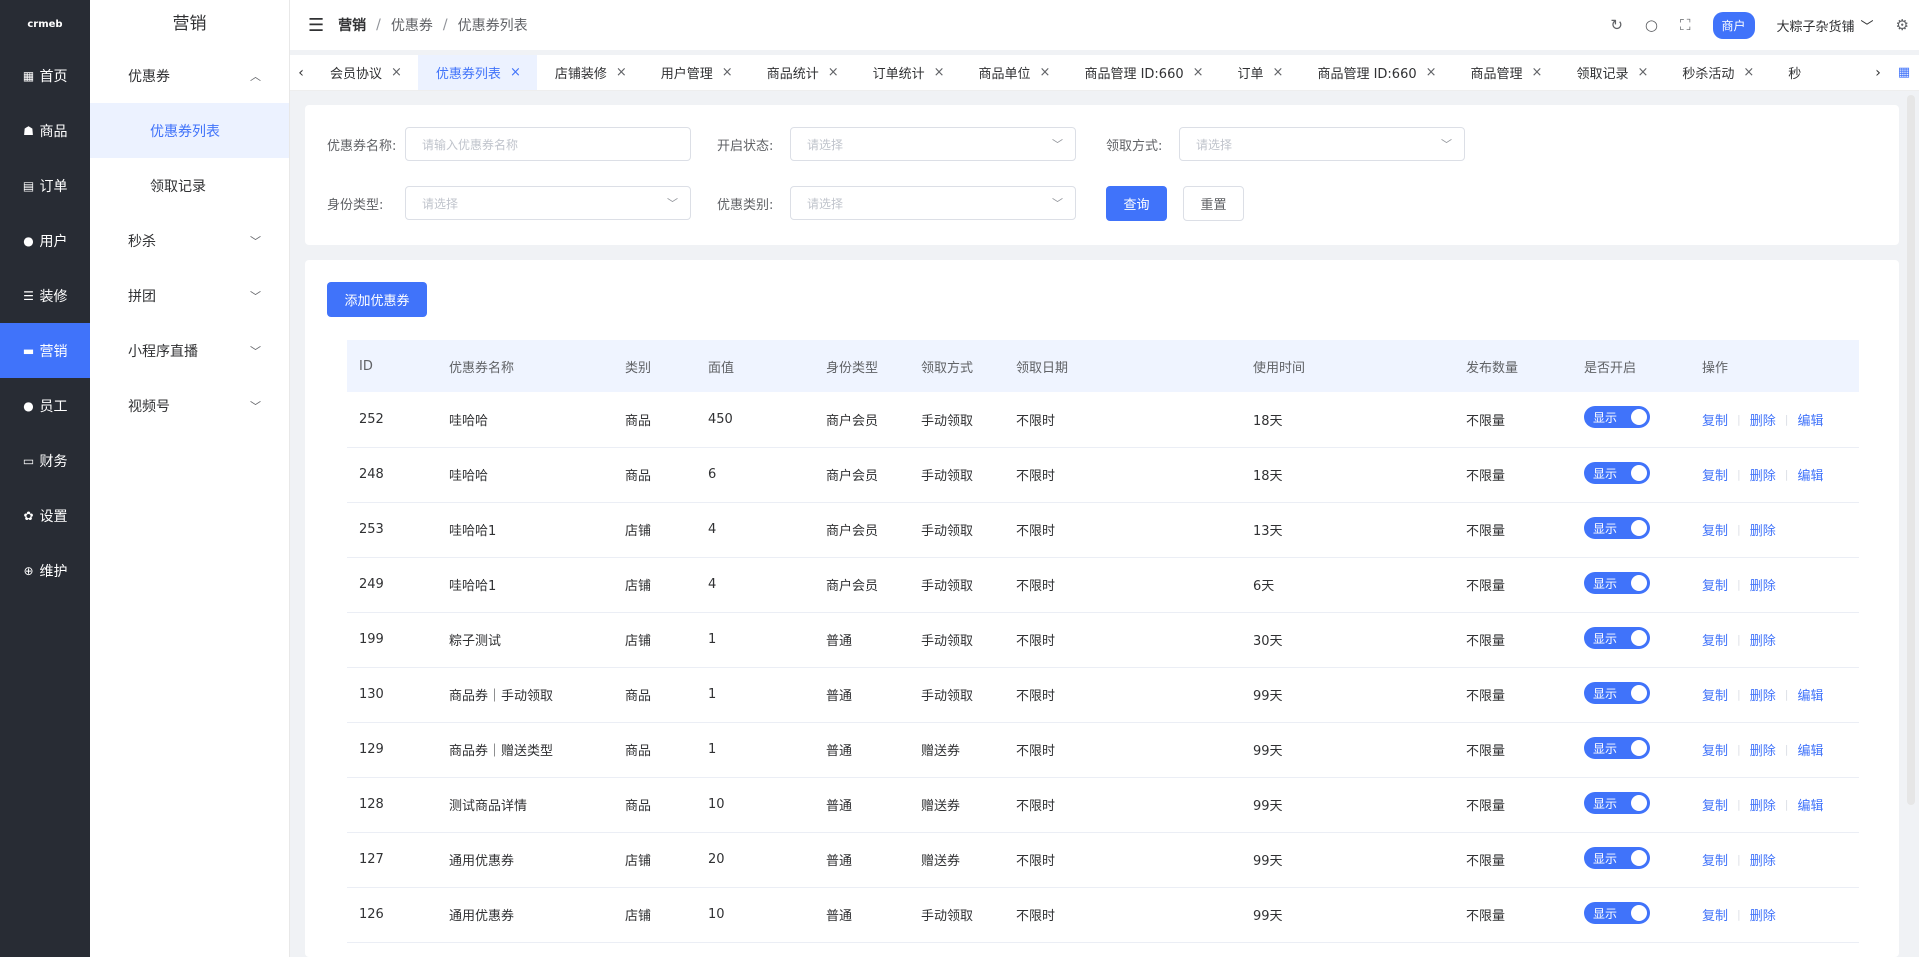 The image size is (1919, 957). What do you see at coordinates (365, 72) in the screenshot?
I see `tab-tag: 会员协议 ×` at bounding box center [365, 72].